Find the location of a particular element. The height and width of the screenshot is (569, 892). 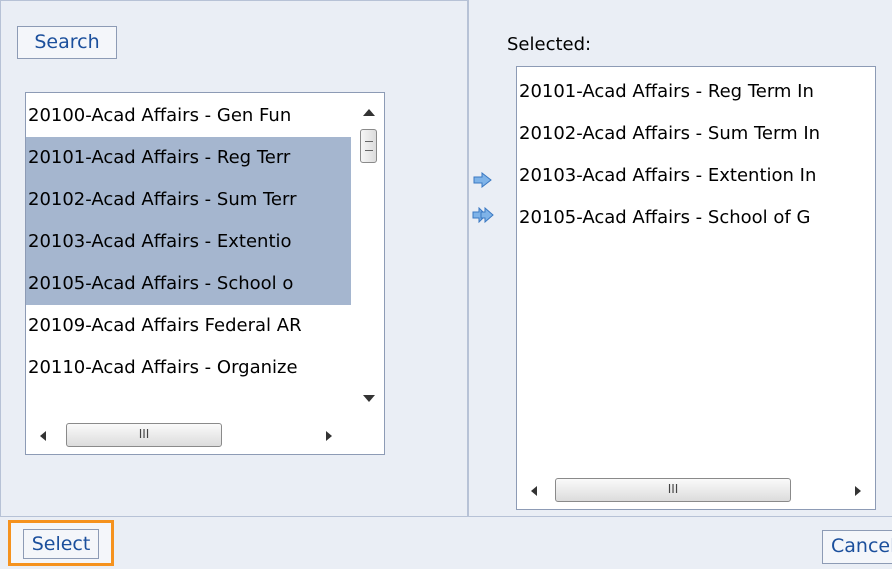

selected-list-item: 20102-Acad Affairs - Sum Term In is located at coordinates (696, 134).